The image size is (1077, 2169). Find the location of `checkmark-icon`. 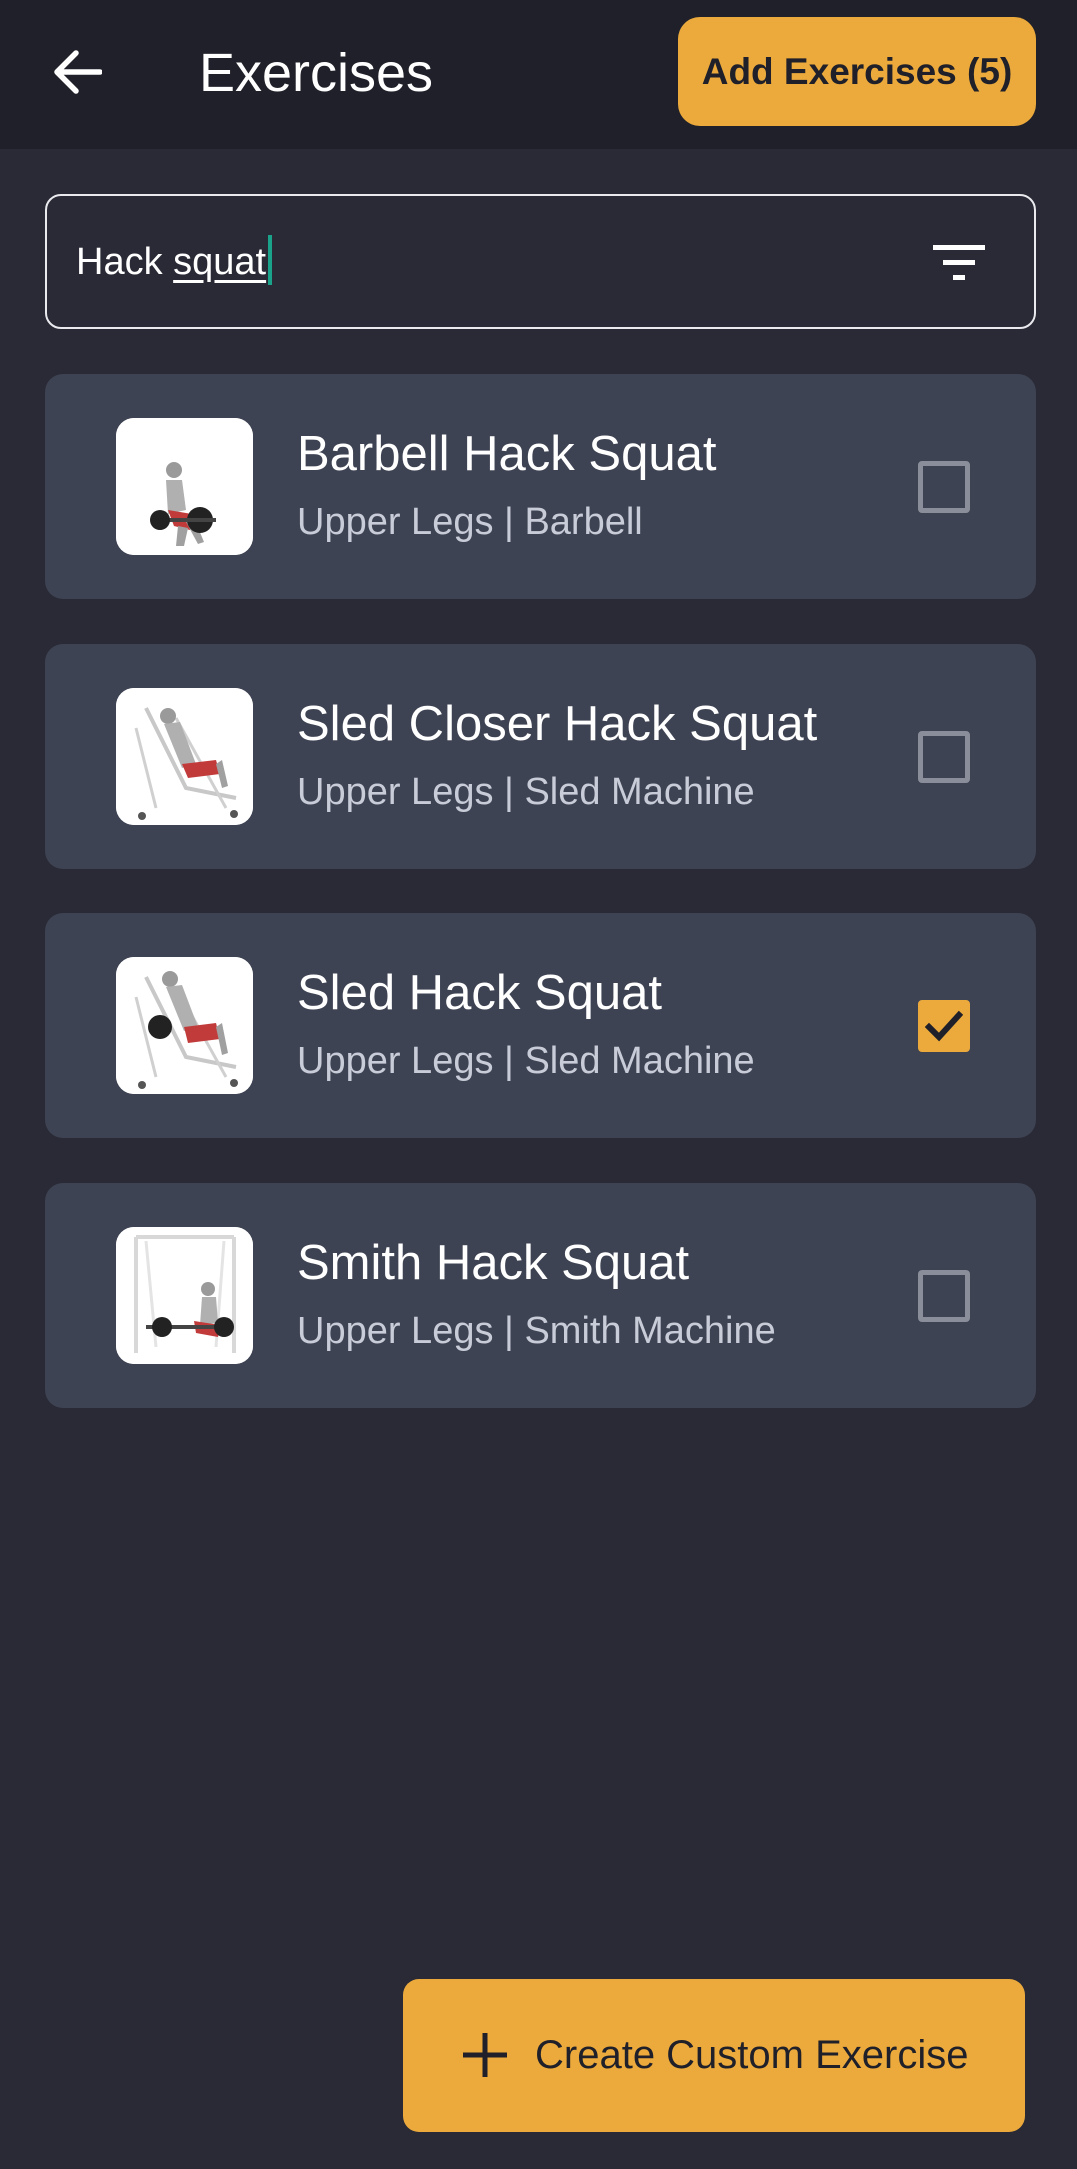

checkmark-icon is located at coordinates (944, 1026).